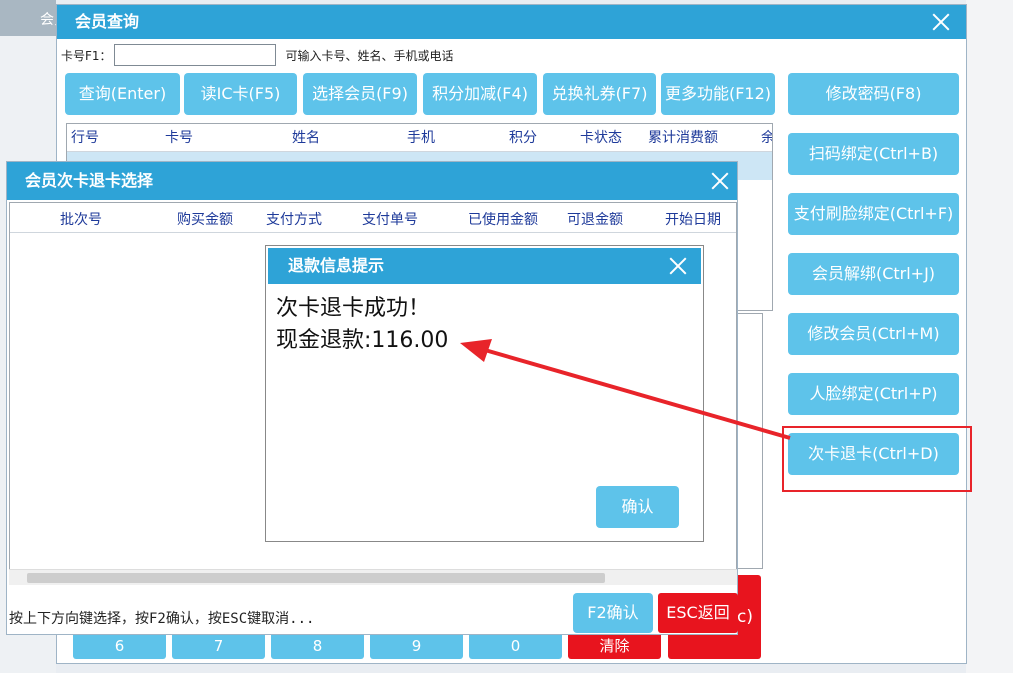  Describe the element at coordinates (511, 22) in the screenshot. I see `member-query-titlebar: 会员查询` at that location.